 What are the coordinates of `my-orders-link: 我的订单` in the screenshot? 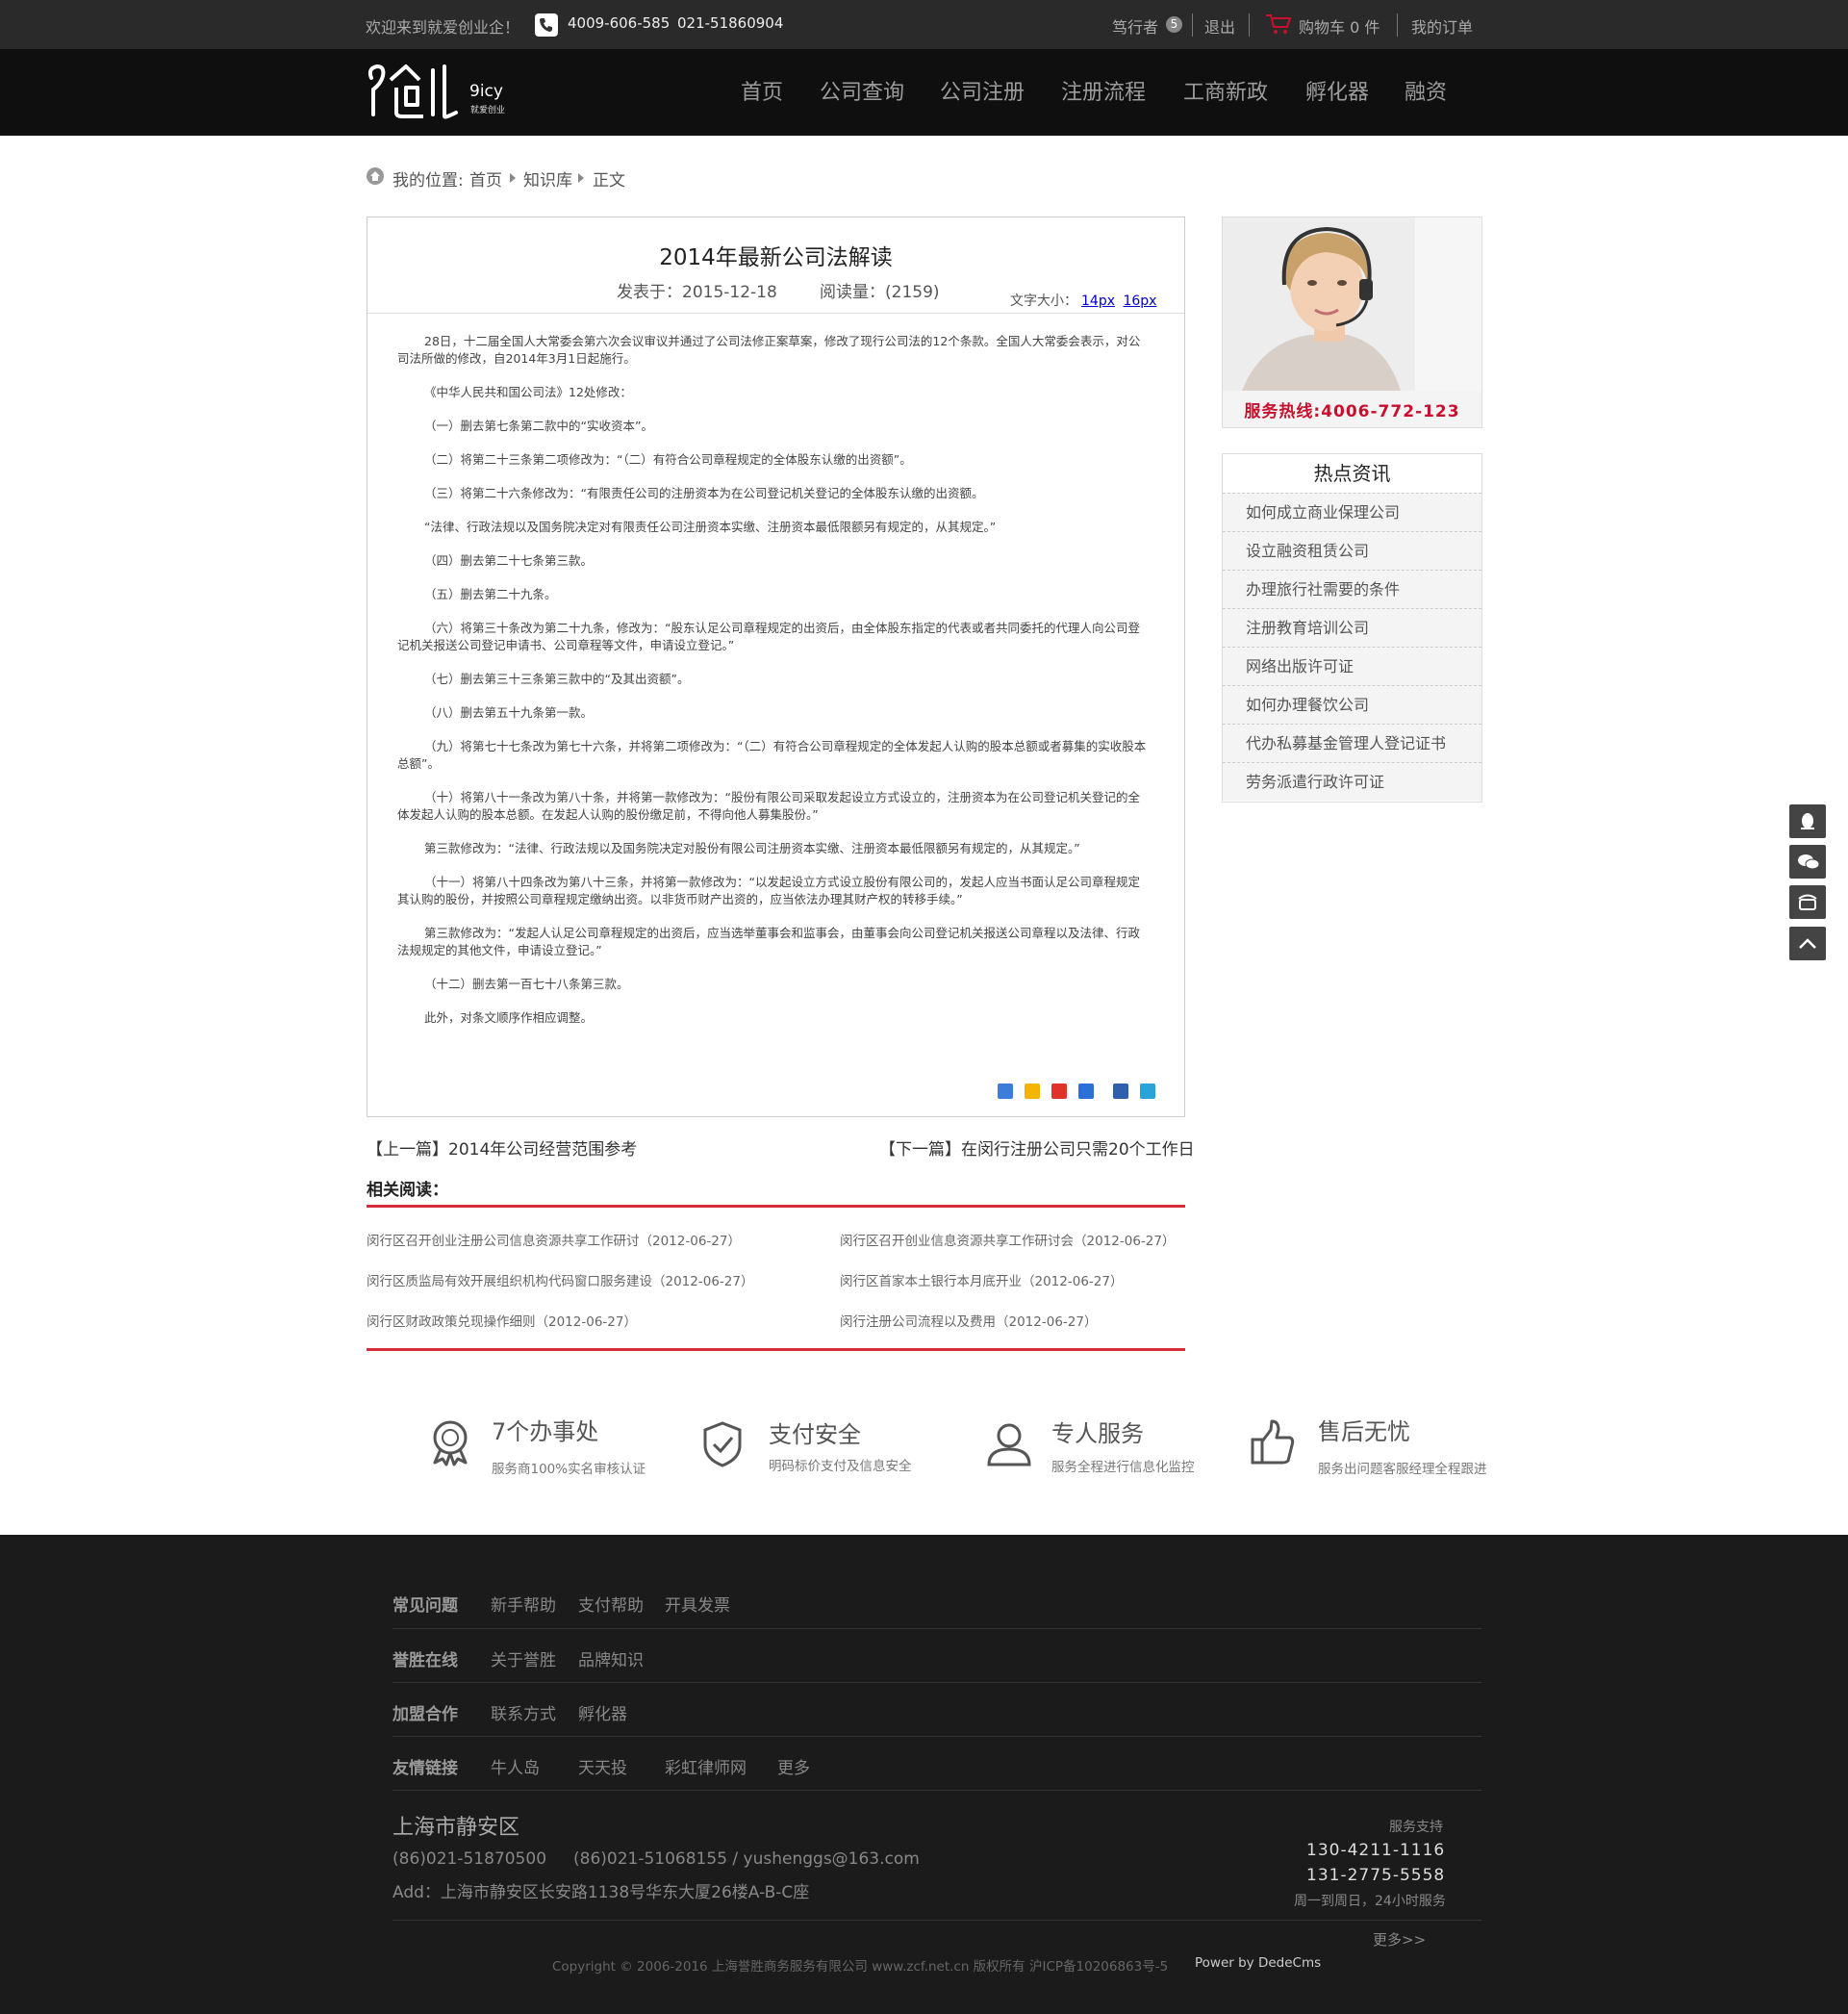 It's located at (1442, 26).